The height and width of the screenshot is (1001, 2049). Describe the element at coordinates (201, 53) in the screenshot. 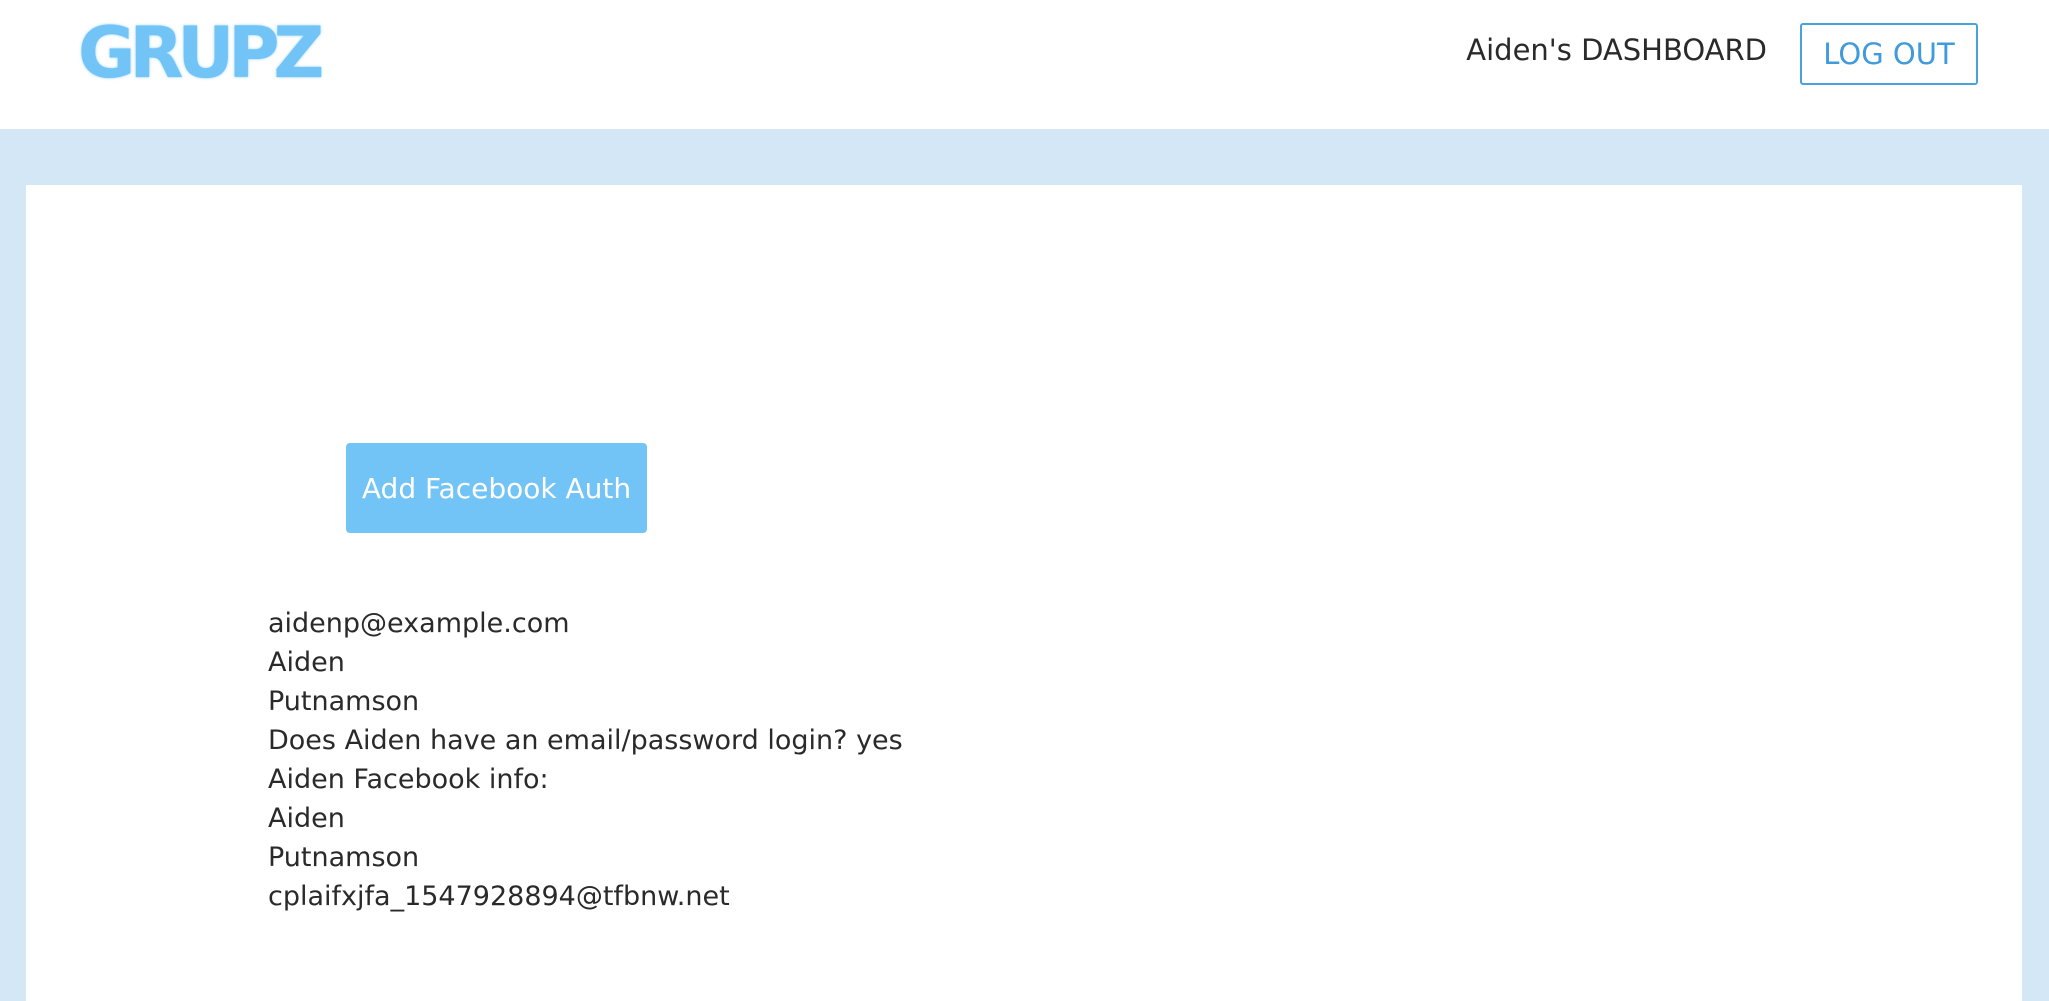

I see `grupz-logo: GRUPZ` at that location.